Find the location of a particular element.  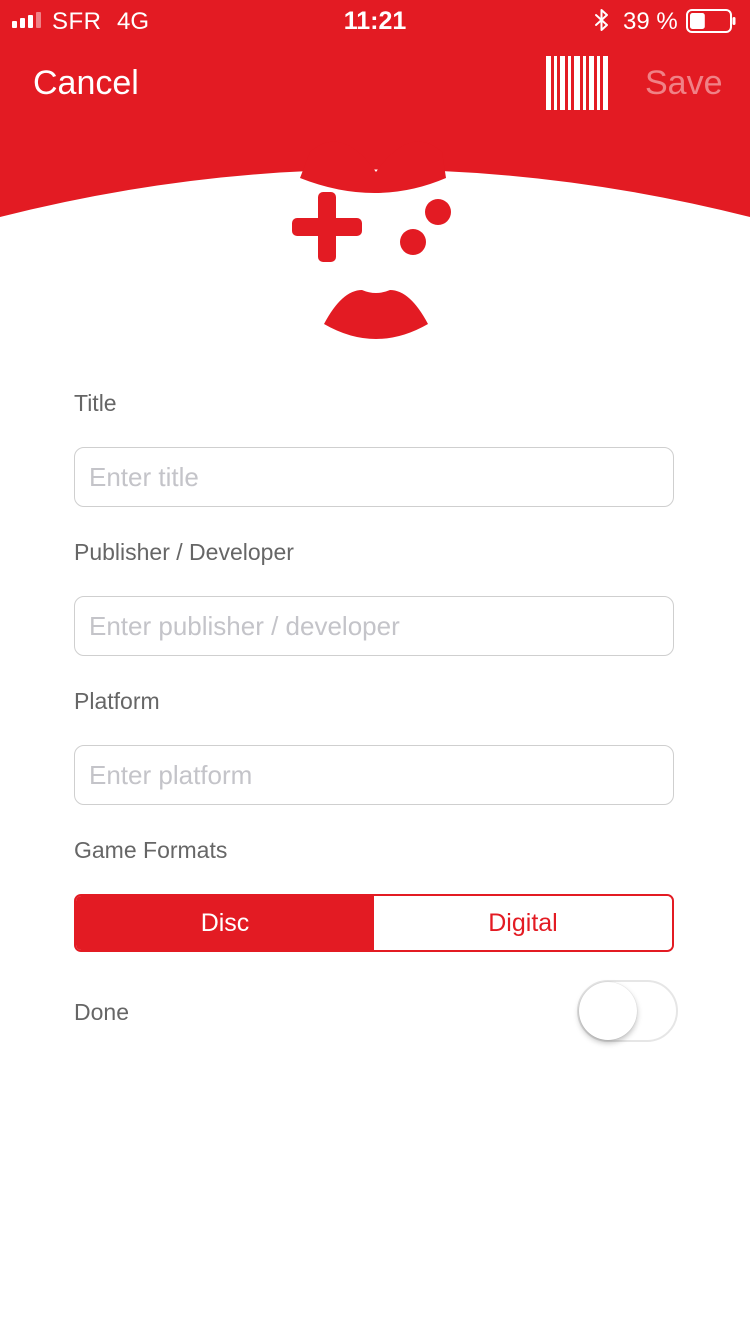

publisher-input is located at coordinates (374, 626).